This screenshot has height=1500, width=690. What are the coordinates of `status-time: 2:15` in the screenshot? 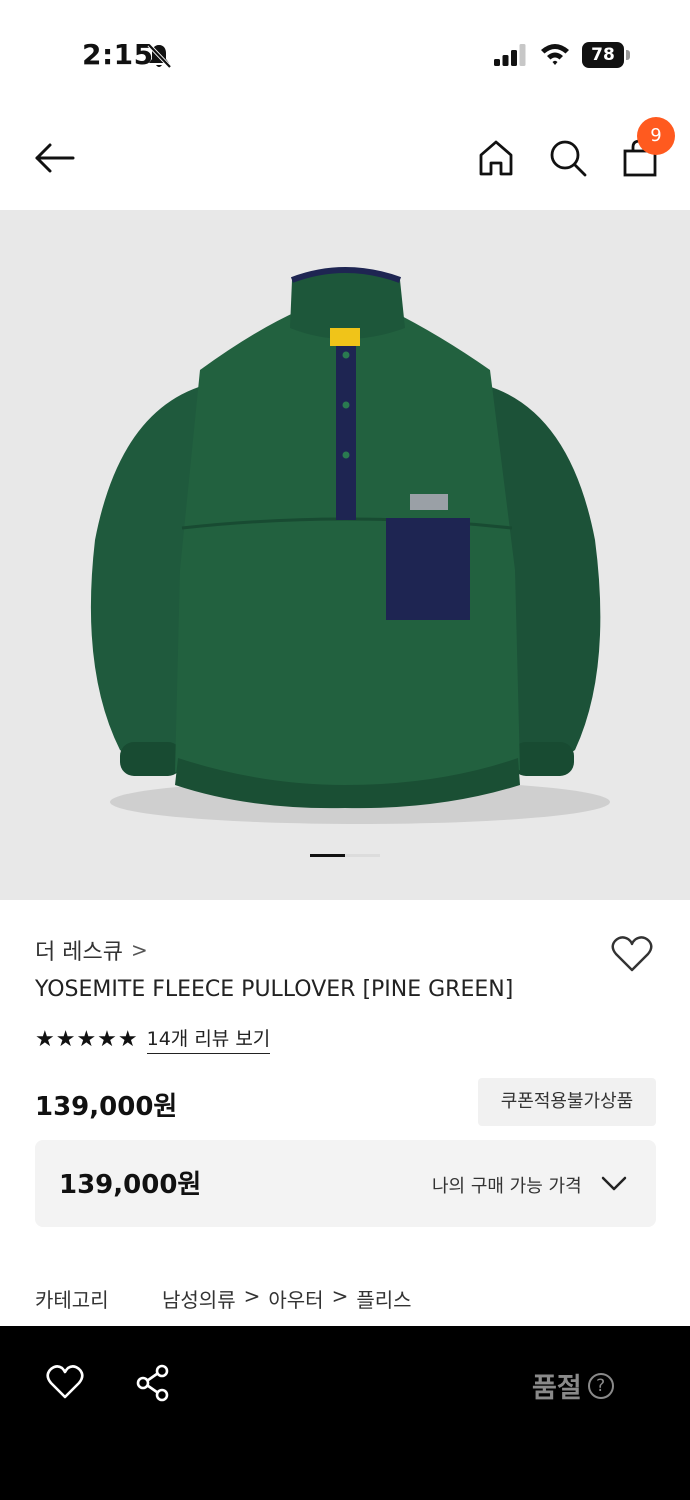 It's located at (118, 54).